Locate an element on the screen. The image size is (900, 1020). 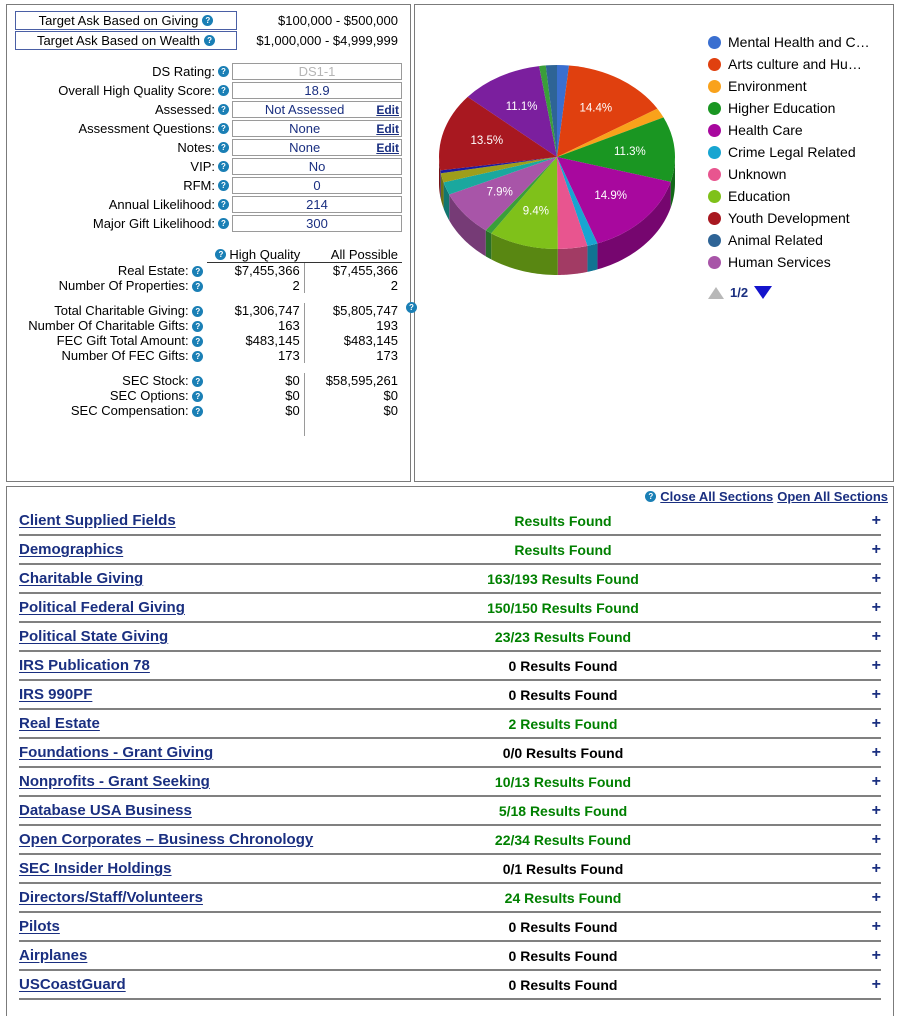
field-value-box: Not Assessed Edit is located at coordinates (317, 109).